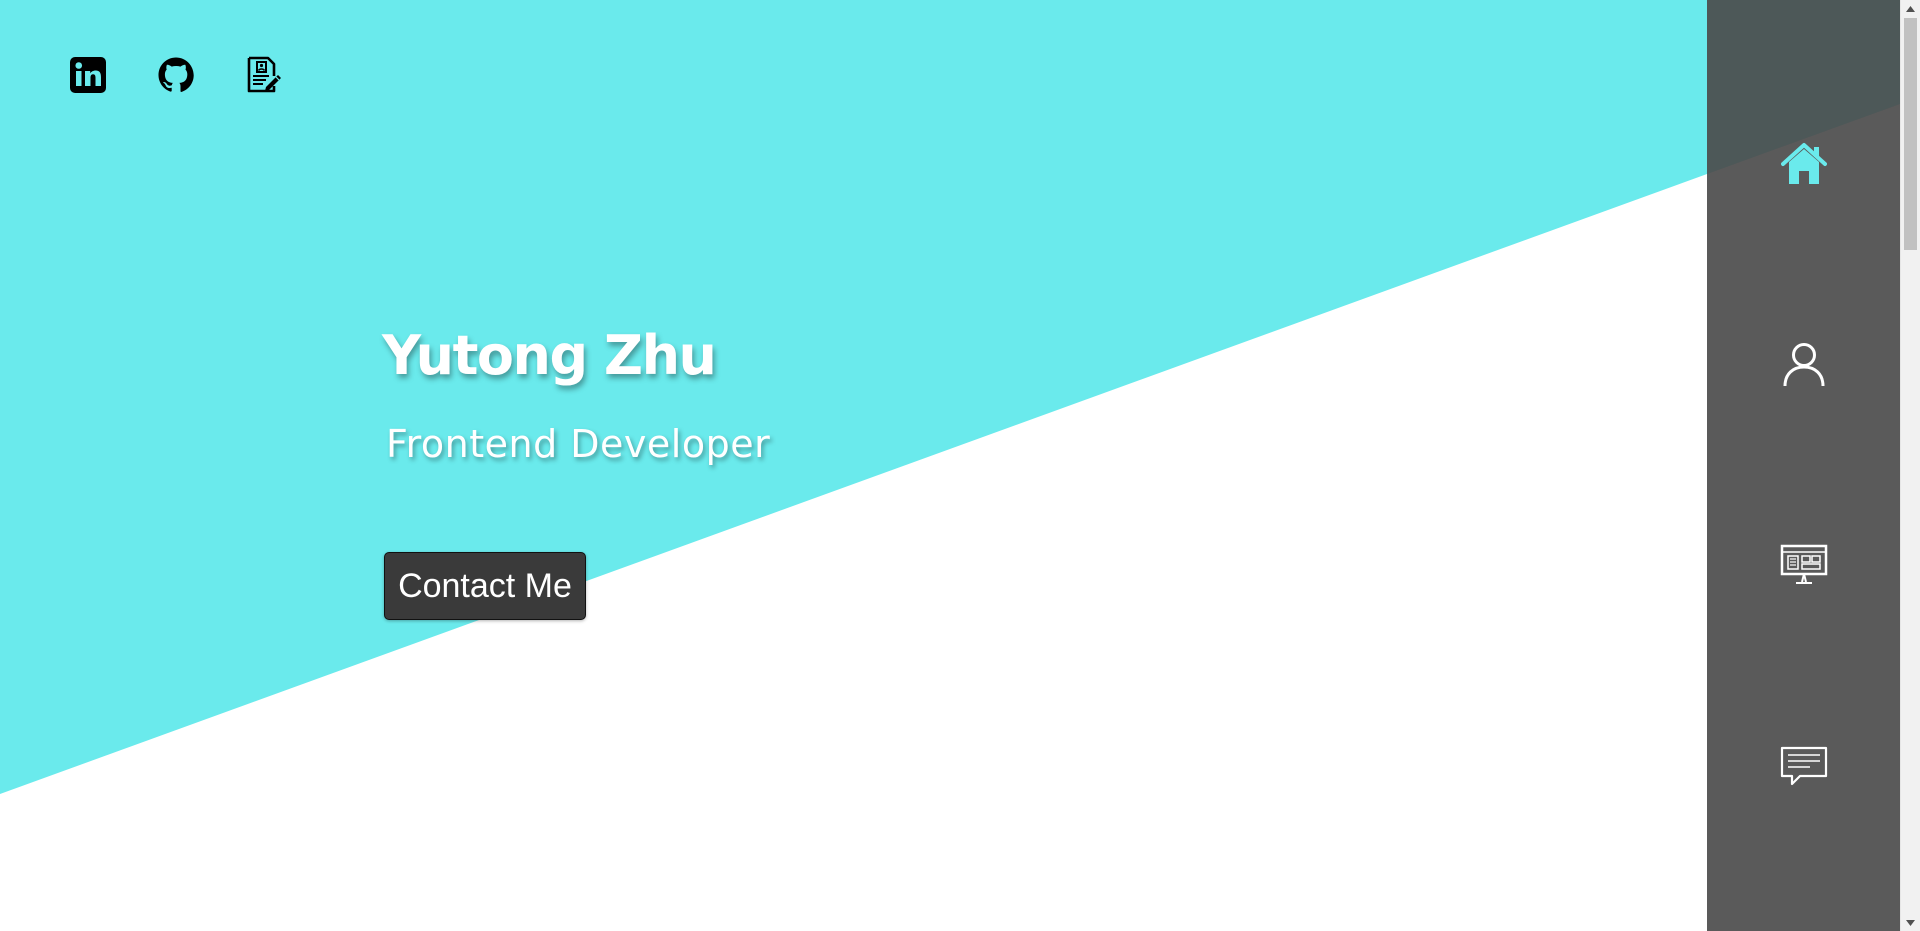 The width and height of the screenshot is (1920, 931). I want to click on social-links, so click(176, 75).